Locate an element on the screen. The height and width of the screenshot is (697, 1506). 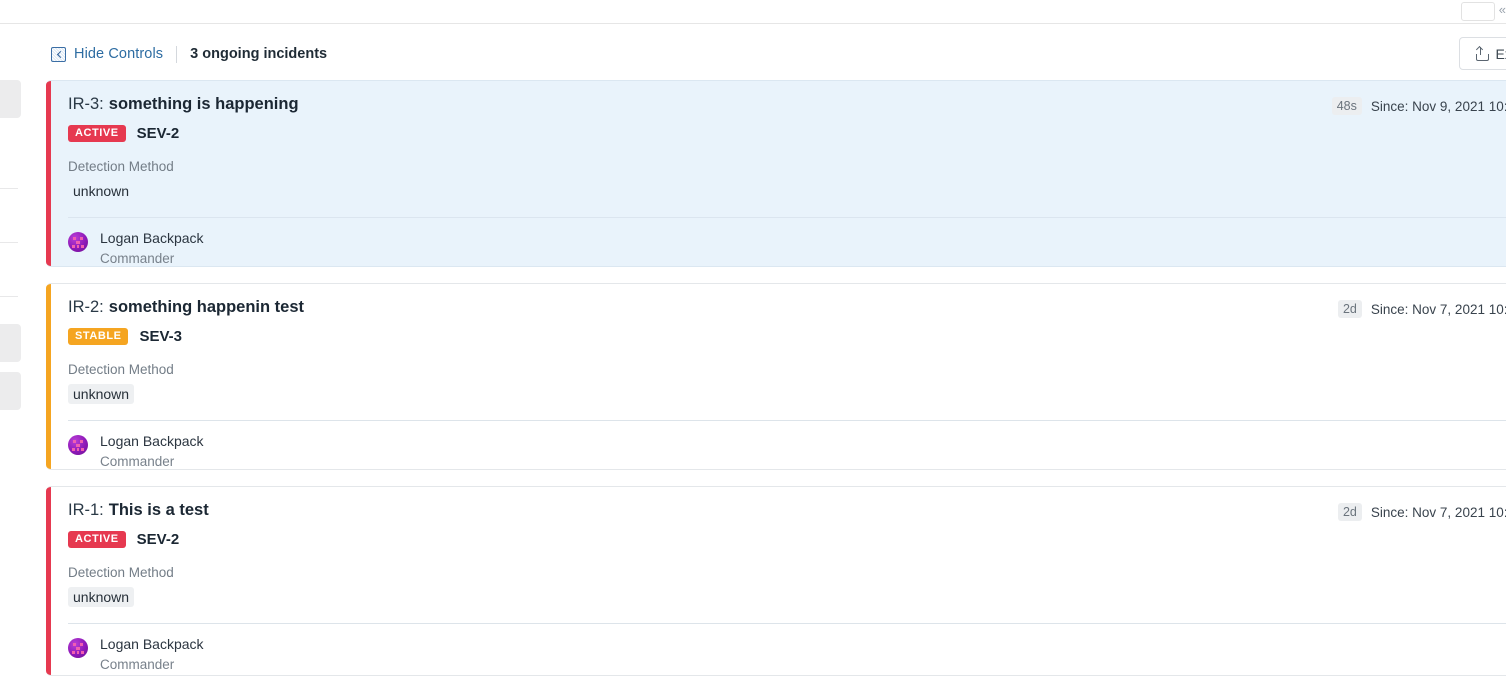
status-badge: STABLE is located at coordinates (98, 336).